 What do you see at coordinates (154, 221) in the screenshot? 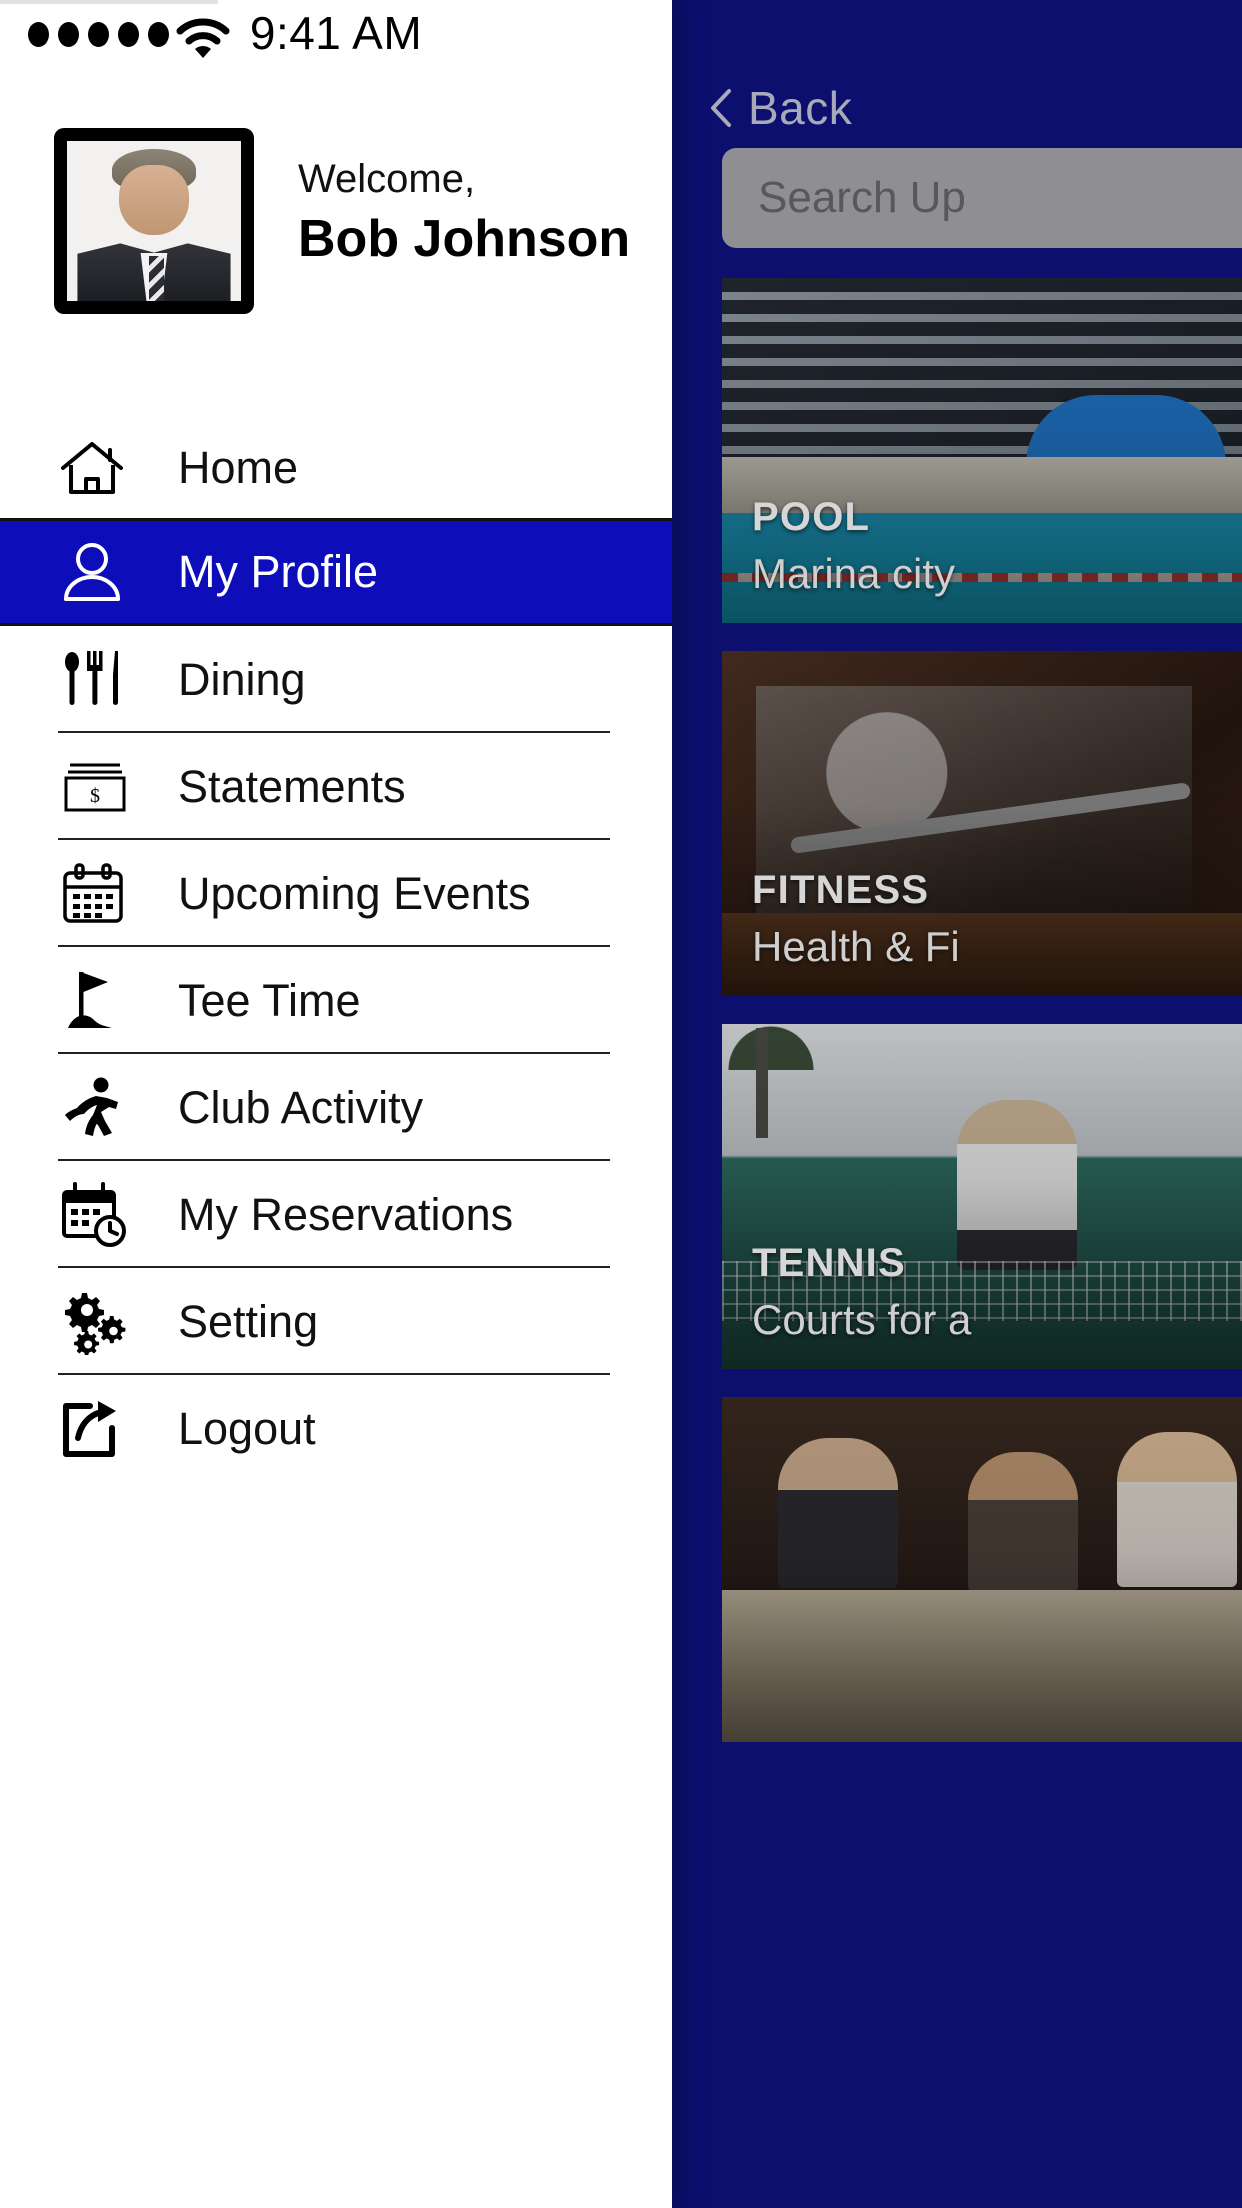
I see `avatar` at bounding box center [154, 221].